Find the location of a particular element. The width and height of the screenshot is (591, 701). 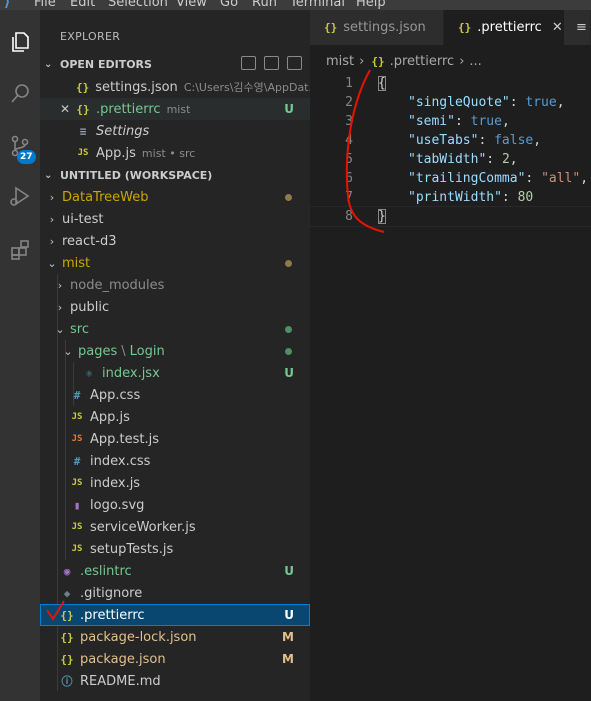

close-tab-icon: ✕ is located at coordinates (557, 27).